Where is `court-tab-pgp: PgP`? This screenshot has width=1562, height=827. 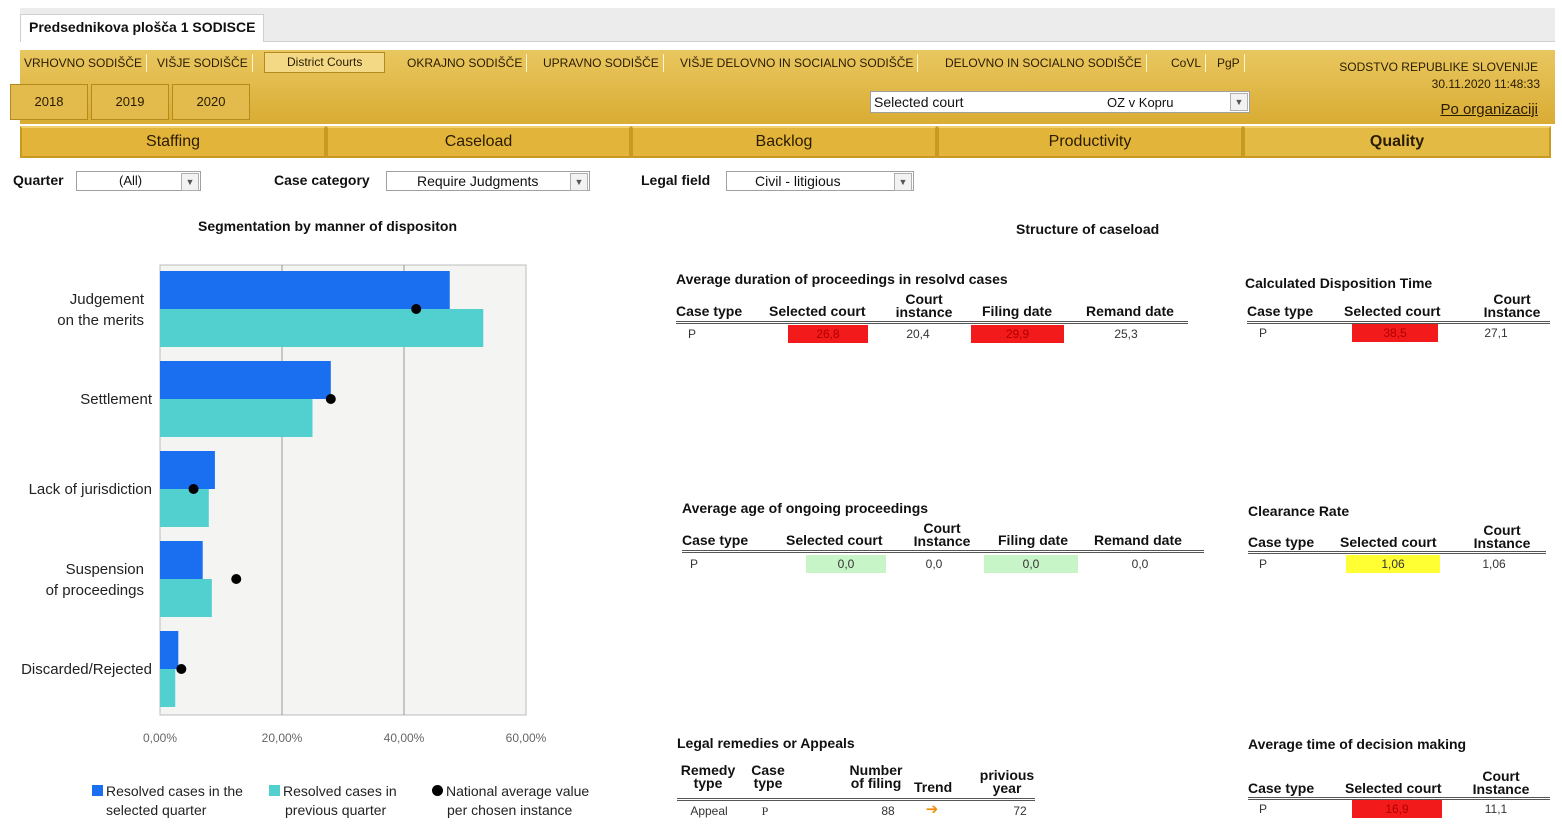 court-tab-pgp: PgP is located at coordinates (1229, 63).